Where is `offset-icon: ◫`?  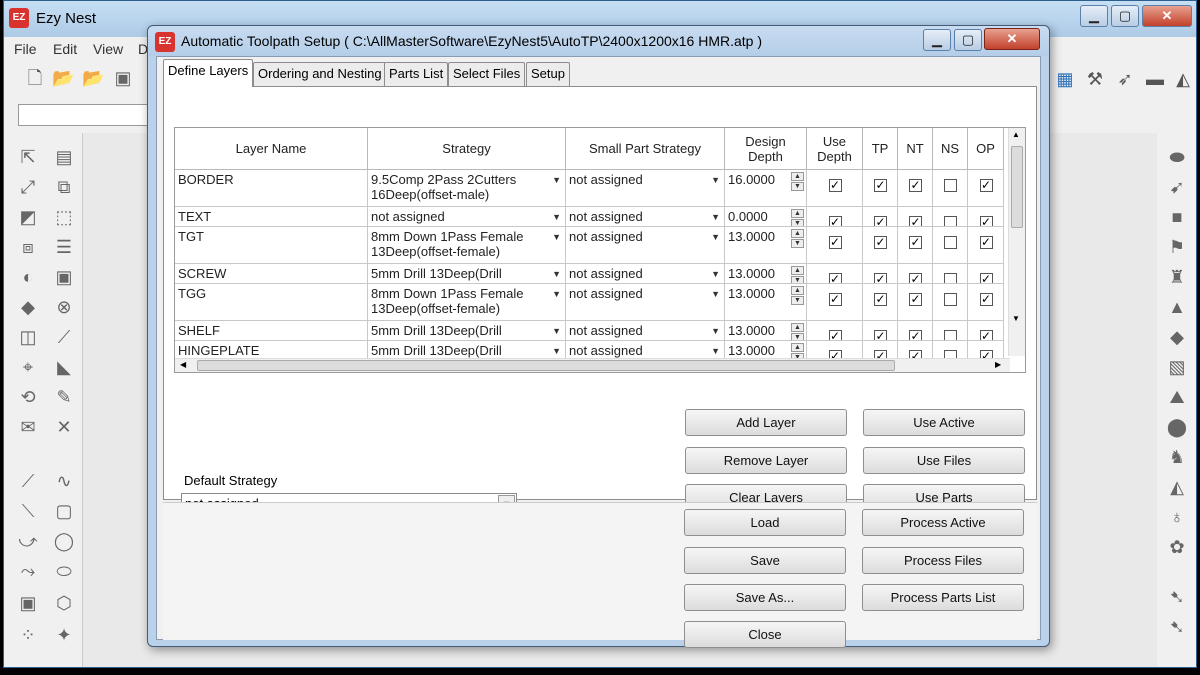 offset-icon: ◫ is located at coordinates (28, 337).